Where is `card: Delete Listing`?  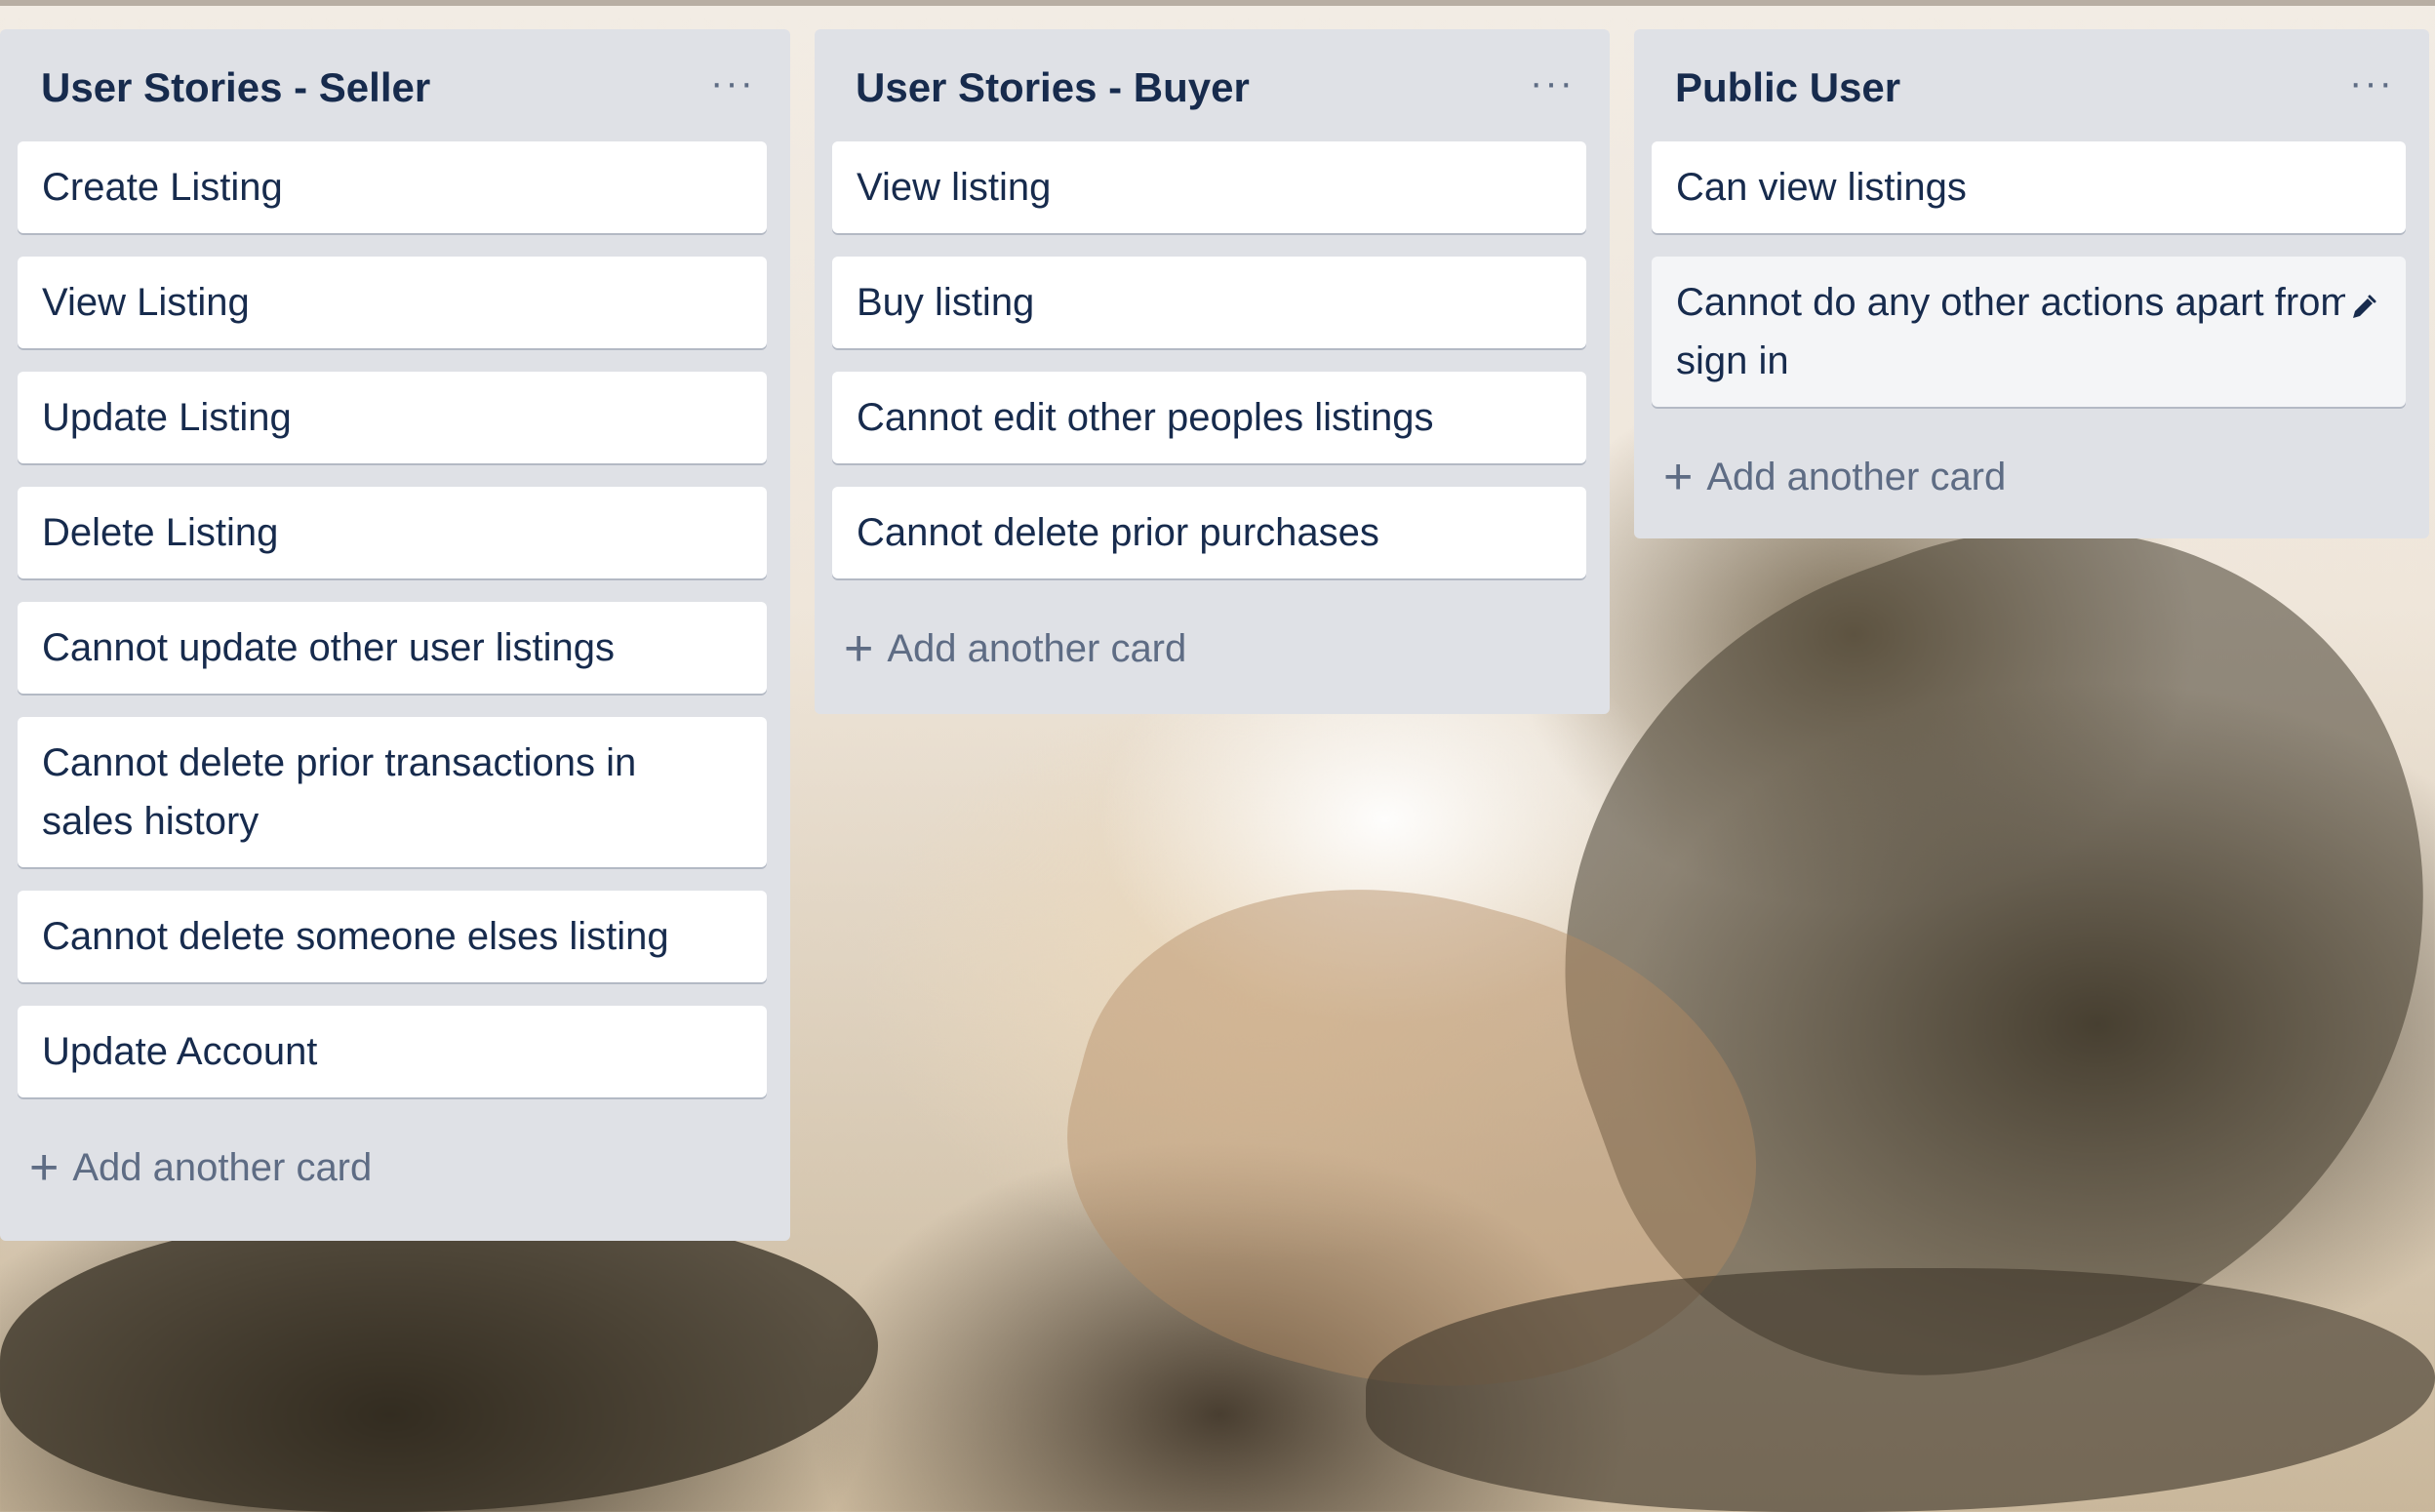 card: Delete Listing is located at coordinates (392, 532).